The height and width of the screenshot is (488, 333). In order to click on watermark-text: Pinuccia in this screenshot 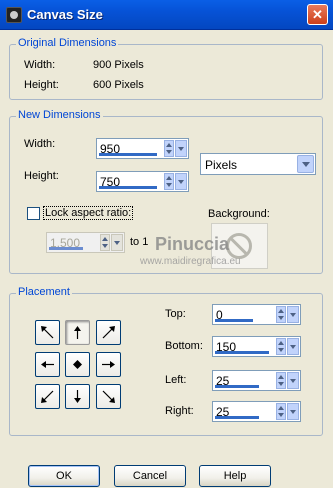, I will do `click(192, 244)`.